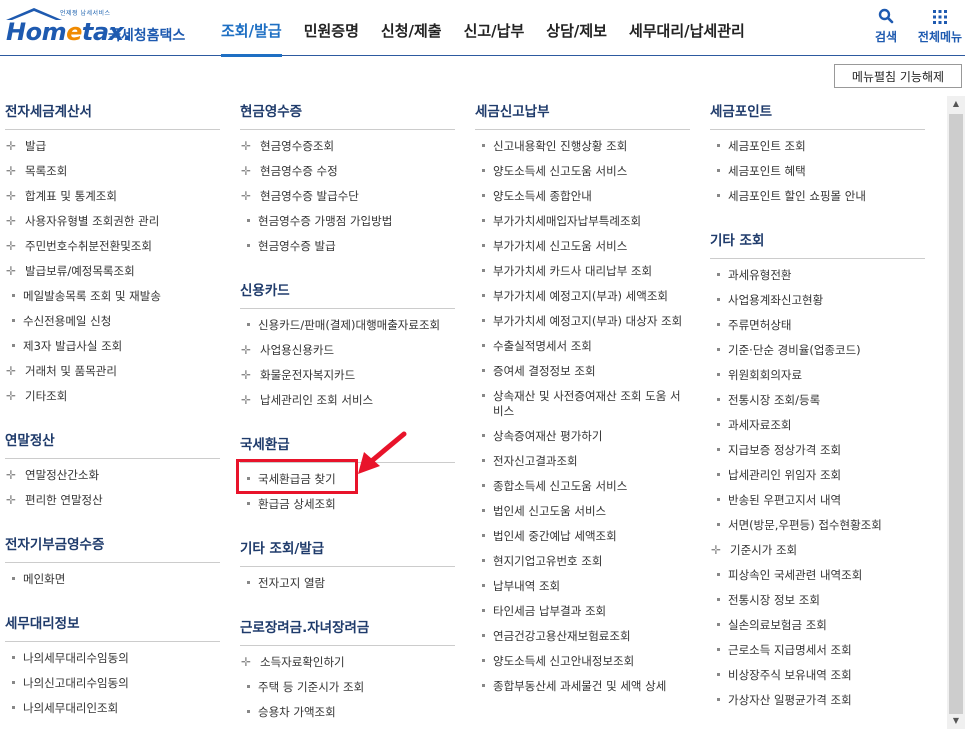  Describe the element at coordinates (112, 683) in the screenshot. I see `menu-item: 나의신고대리수임동의` at that location.